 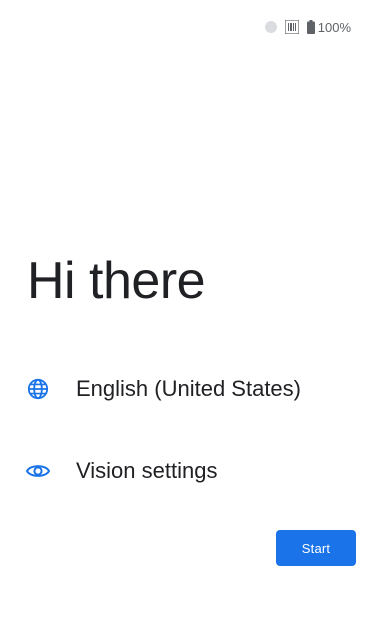 I want to click on language-option: English (United States), so click(x=163, y=389).